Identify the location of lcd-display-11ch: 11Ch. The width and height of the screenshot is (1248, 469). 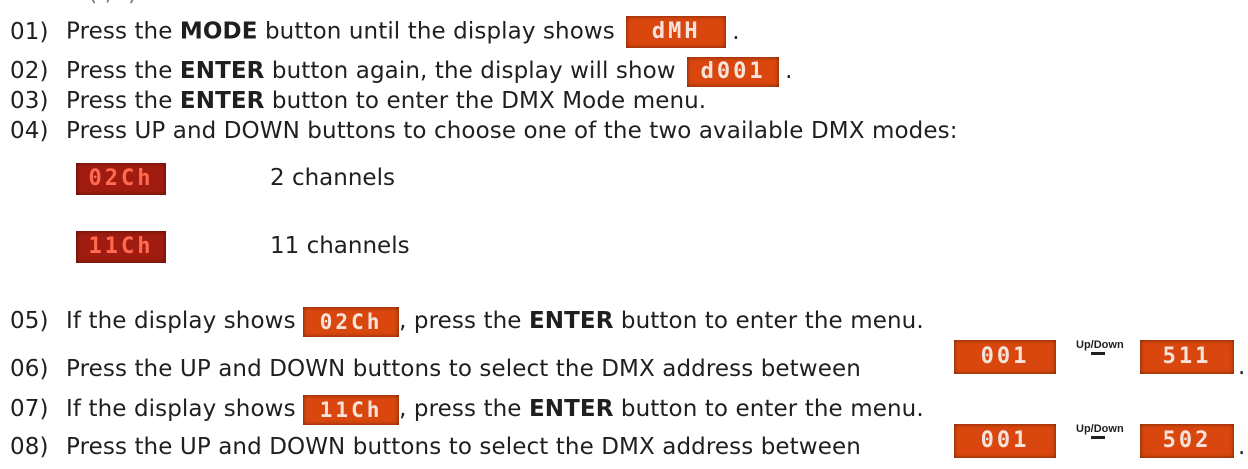
(121, 247).